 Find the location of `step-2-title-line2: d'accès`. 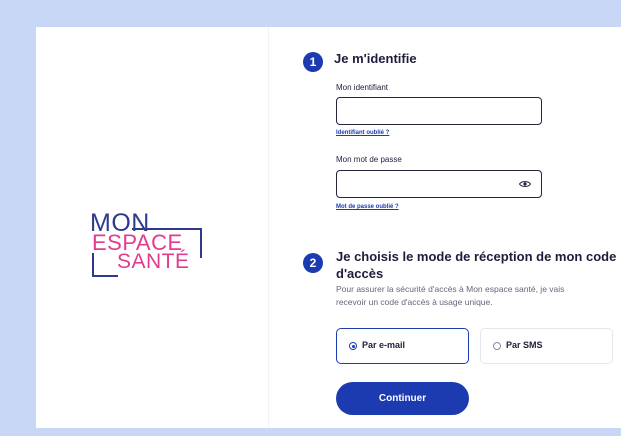

step-2-title-line2: d'accès is located at coordinates (360, 273).